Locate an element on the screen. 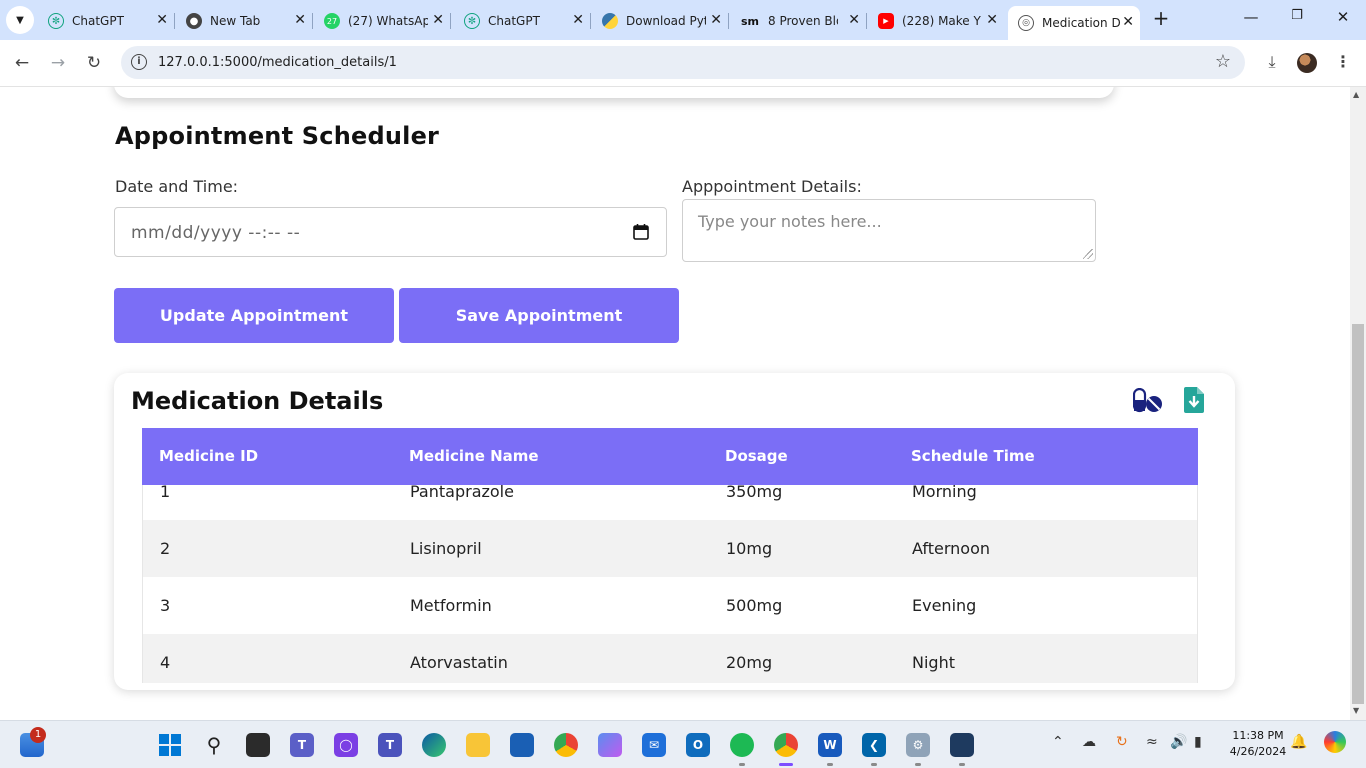  clock-date: 4/26/2024 is located at coordinates (1258, 751).